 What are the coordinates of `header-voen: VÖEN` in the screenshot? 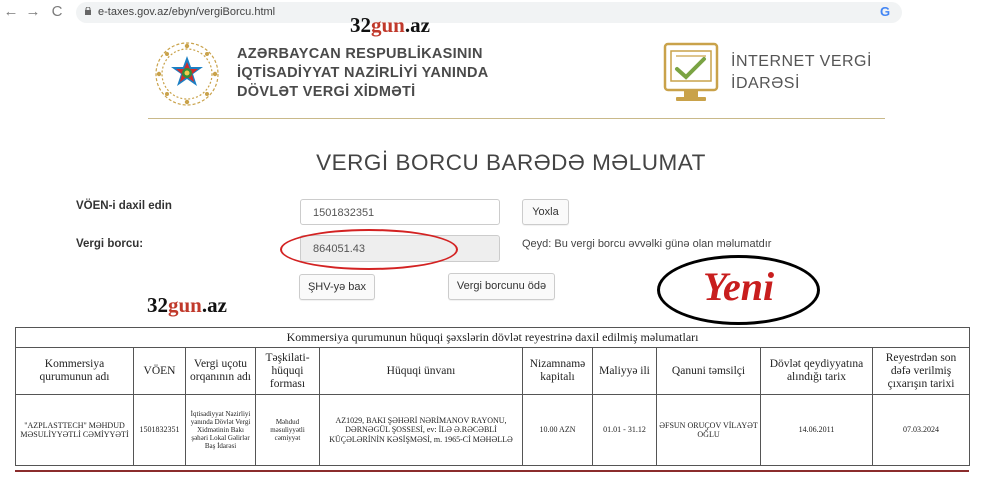 It's located at (159, 371).